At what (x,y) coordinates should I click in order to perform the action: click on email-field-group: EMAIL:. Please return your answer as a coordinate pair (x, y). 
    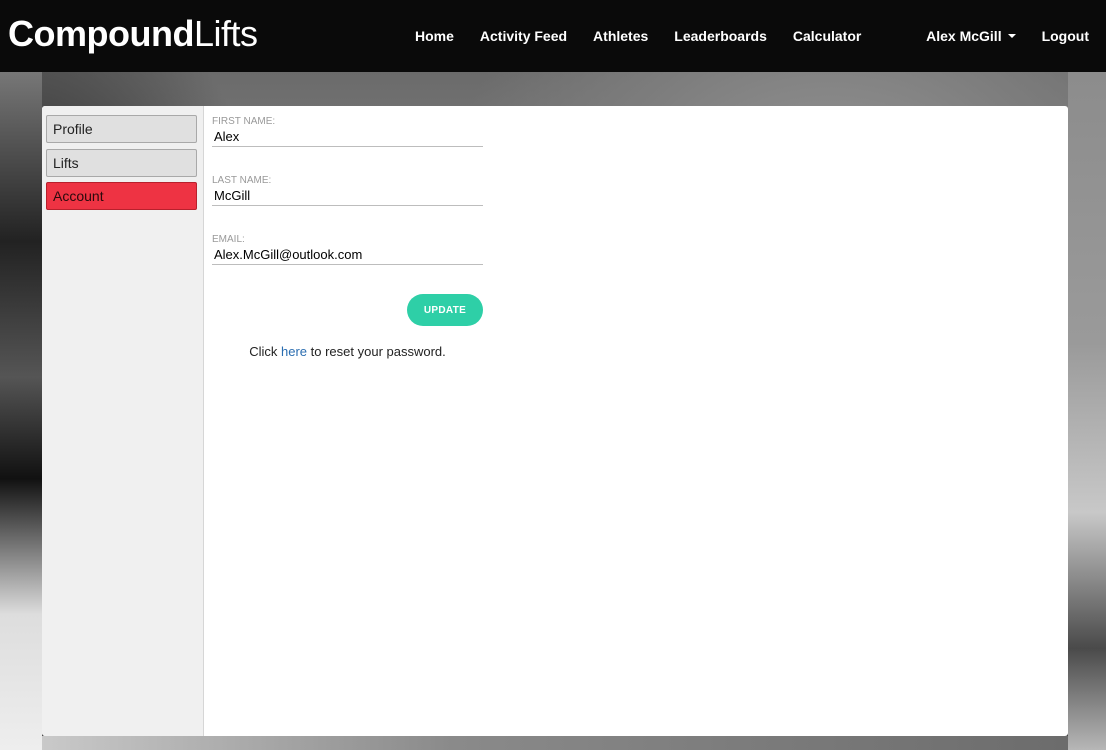
    Looking at the image, I should click on (347, 249).